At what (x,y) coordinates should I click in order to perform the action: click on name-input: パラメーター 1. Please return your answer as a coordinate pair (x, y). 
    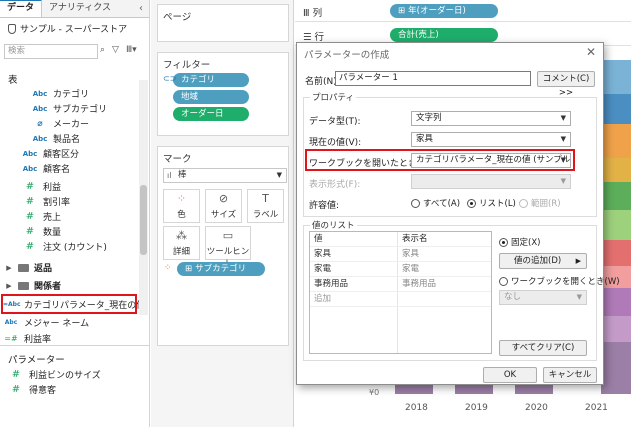
    Looking at the image, I should click on (433, 78).